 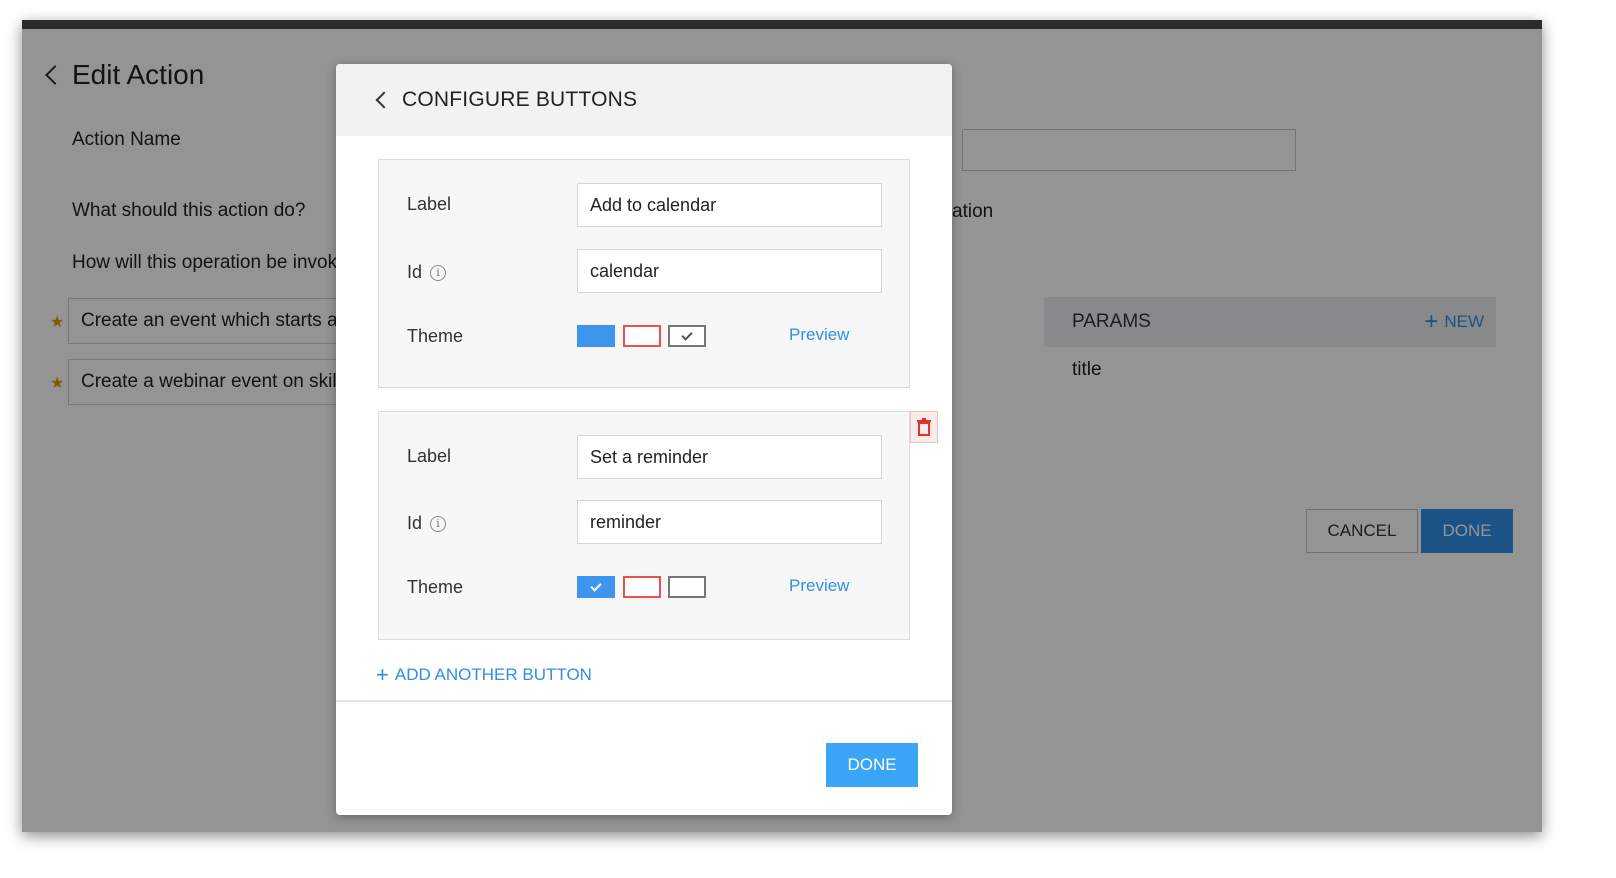 What do you see at coordinates (484, 675) in the screenshot?
I see `add-another-button: + ADD ANOTHER BUTTON` at bounding box center [484, 675].